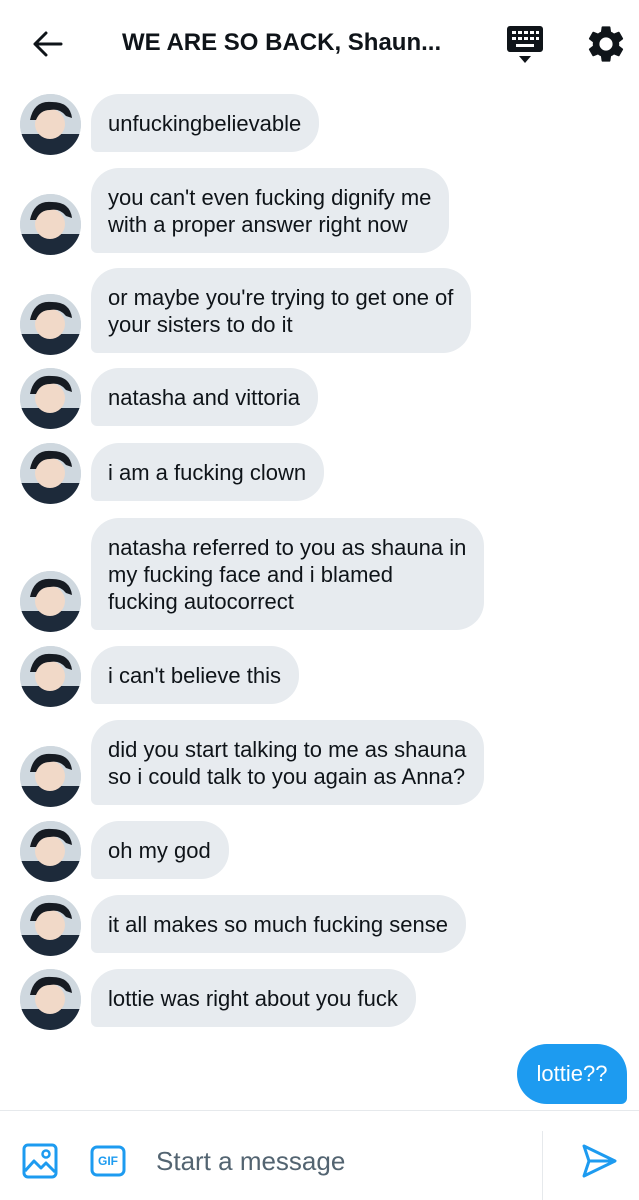 The width and height of the screenshot is (639, 1200). Describe the element at coordinates (253, 998) in the screenshot. I see `received-message-bubble: lottie was right about you fuck` at that location.